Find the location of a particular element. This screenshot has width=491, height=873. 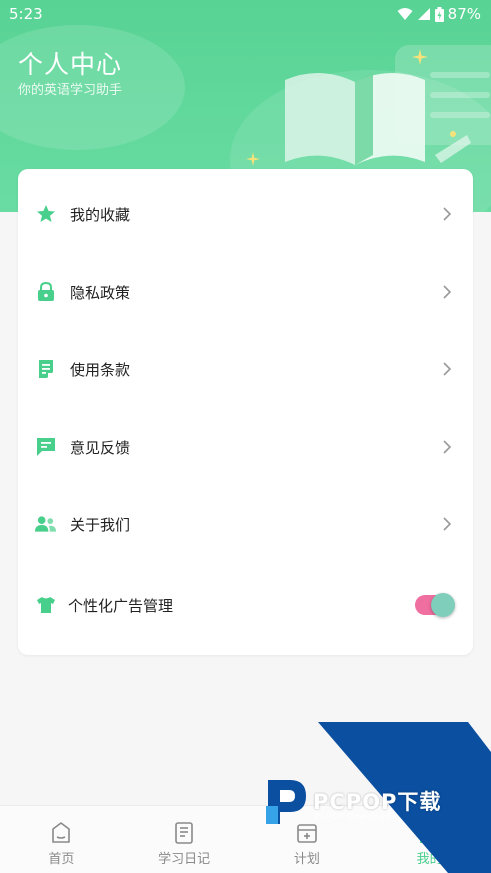

page-subtitle: 你的英语学习助手 is located at coordinates (70, 90).